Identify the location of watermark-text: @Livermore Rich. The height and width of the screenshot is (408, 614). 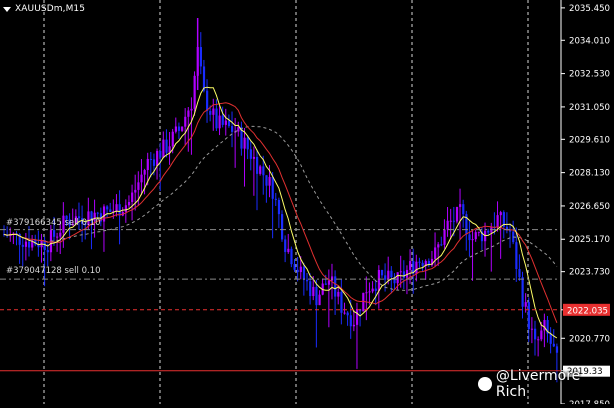
(538, 384).